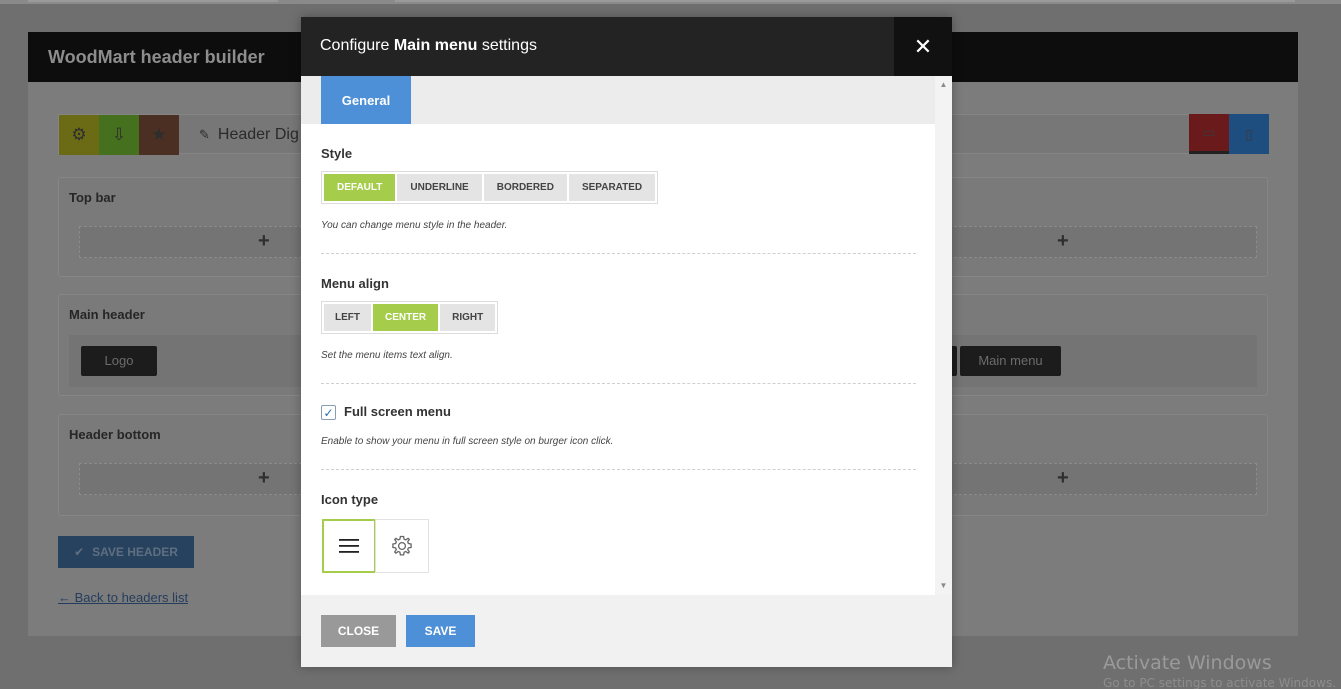 Image resolution: width=1341 pixels, height=689 pixels. I want to click on header-name-text: Header Dig, so click(258, 134).